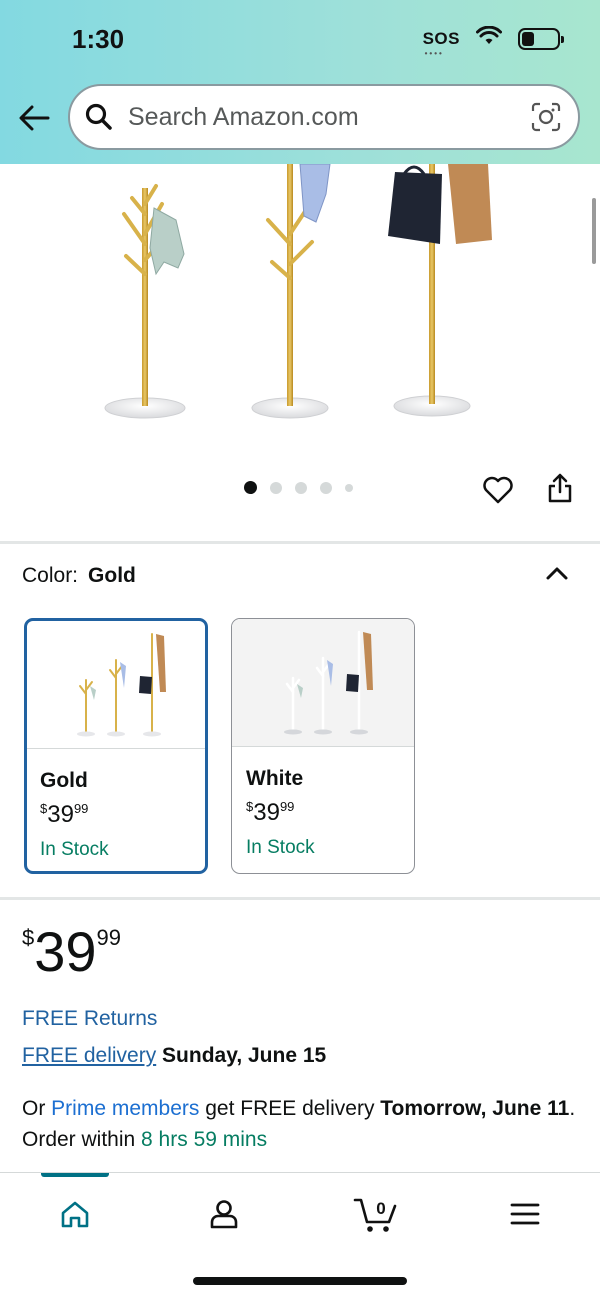 The width and height of the screenshot is (600, 1298). I want to click on status-icons: SOS ••••, so click(493, 41).